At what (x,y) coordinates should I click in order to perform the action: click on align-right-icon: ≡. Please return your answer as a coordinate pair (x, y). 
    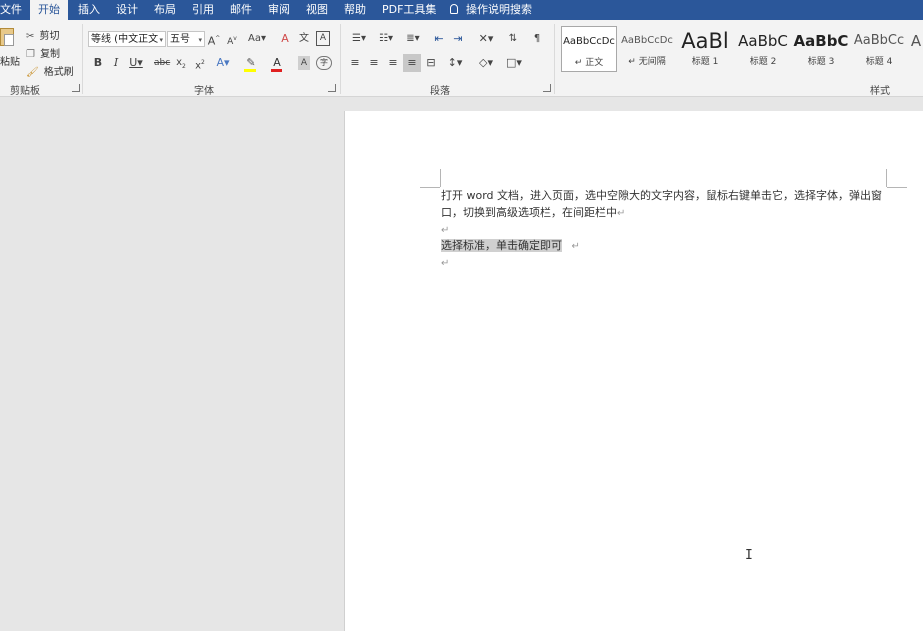
    Looking at the image, I should click on (393, 63).